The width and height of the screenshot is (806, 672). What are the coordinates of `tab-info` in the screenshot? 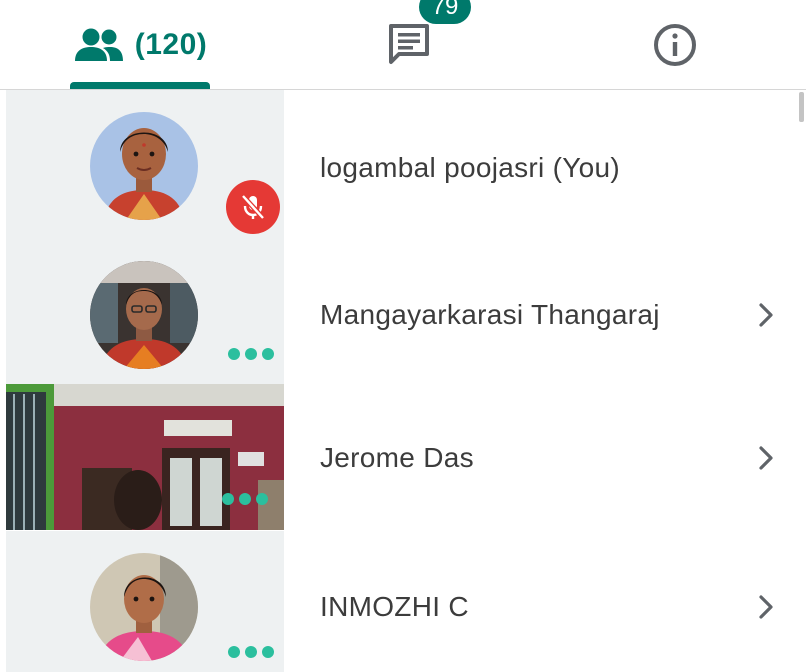 It's located at (675, 45).